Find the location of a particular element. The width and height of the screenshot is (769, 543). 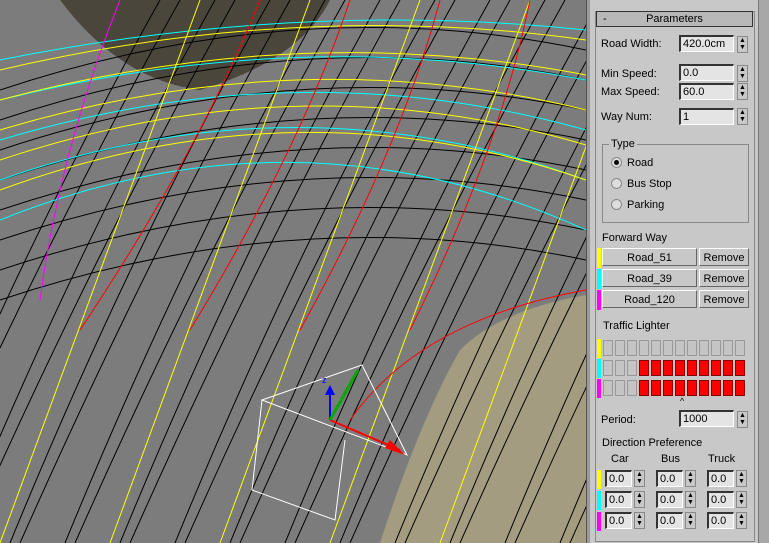

road-width-spinner: ▲ ▼ is located at coordinates (742, 44).